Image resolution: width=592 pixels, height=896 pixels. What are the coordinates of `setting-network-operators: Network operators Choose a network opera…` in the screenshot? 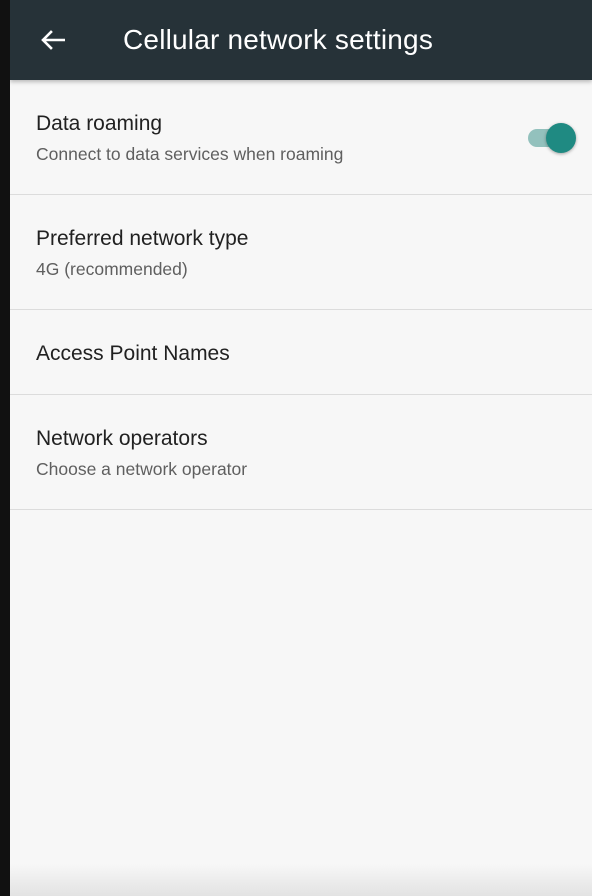 It's located at (301, 452).